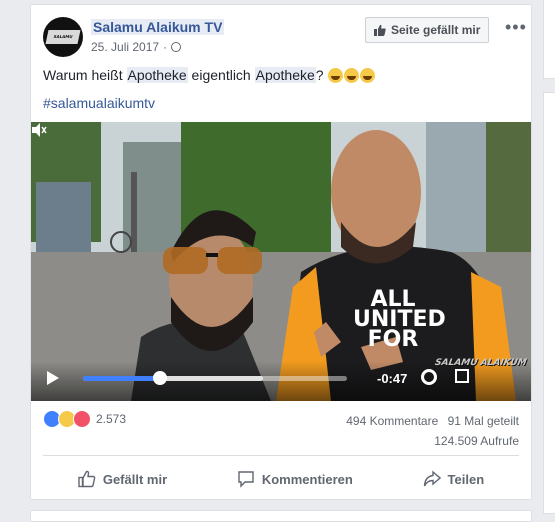 The image size is (555, 522). Describe the element at coordinates (39, 130) in the screenshot. I see `volume-icon` at that location.